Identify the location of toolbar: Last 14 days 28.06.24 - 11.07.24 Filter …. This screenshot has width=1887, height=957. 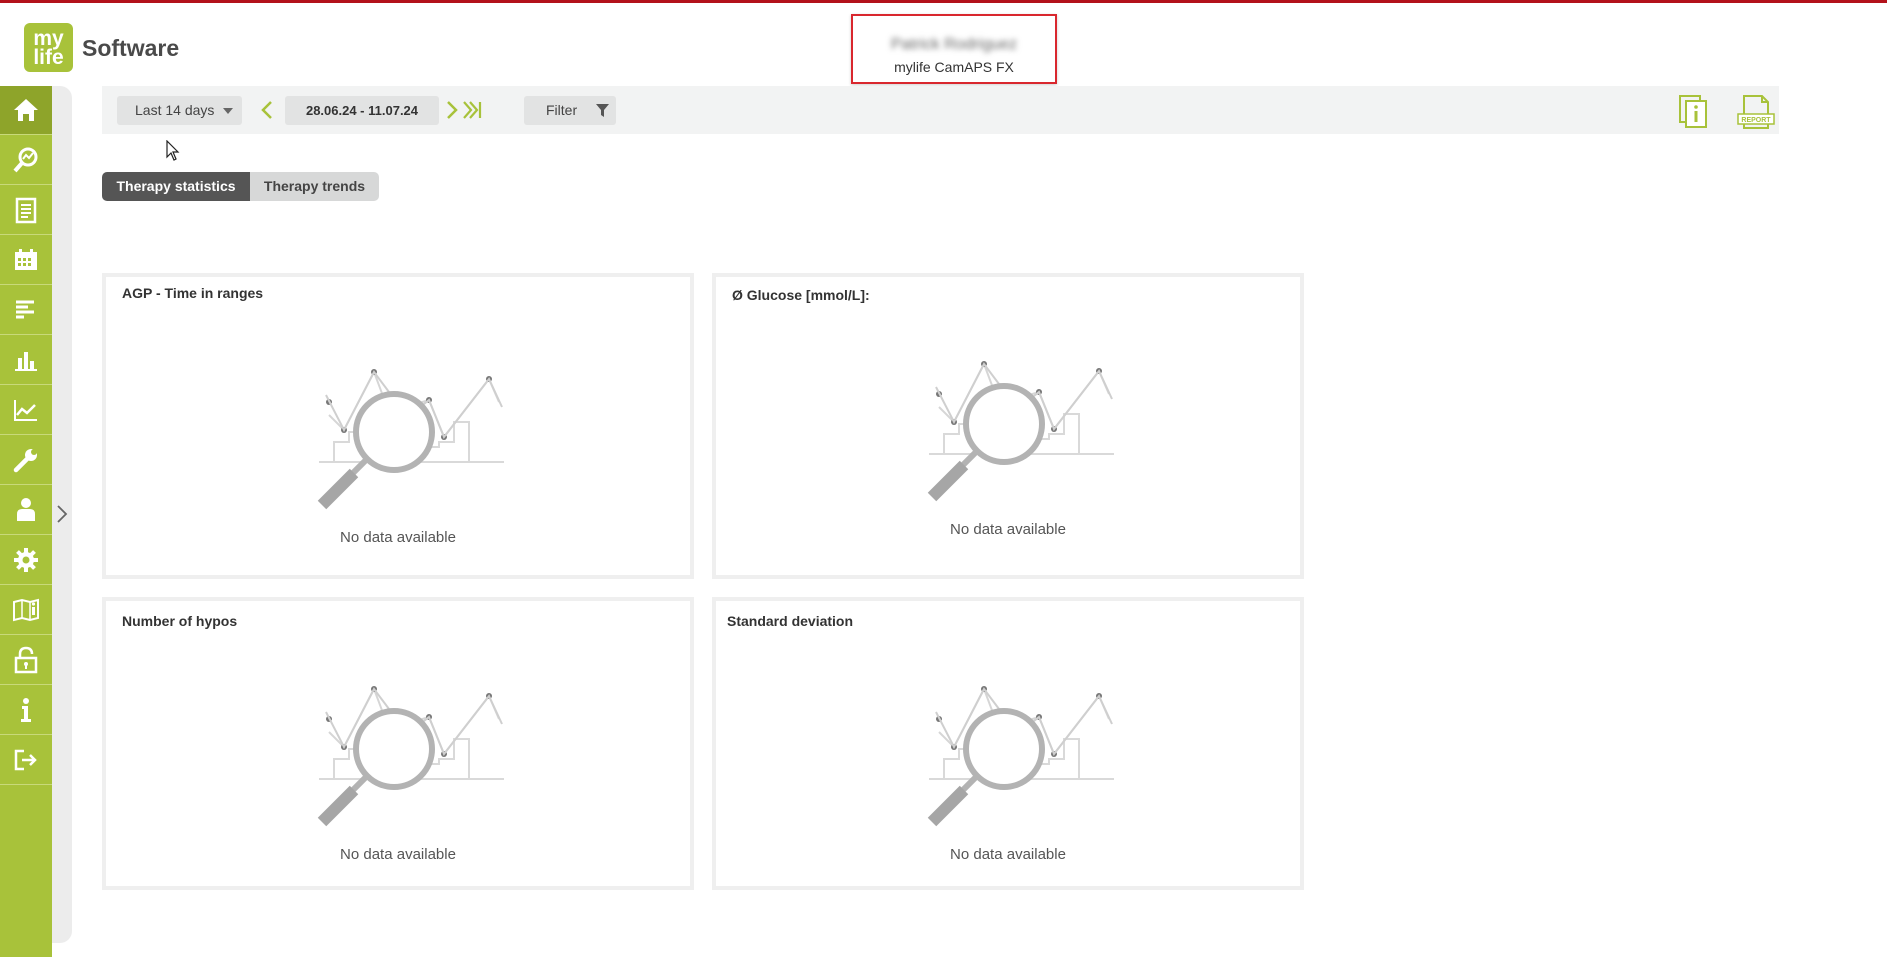
(940, 110).